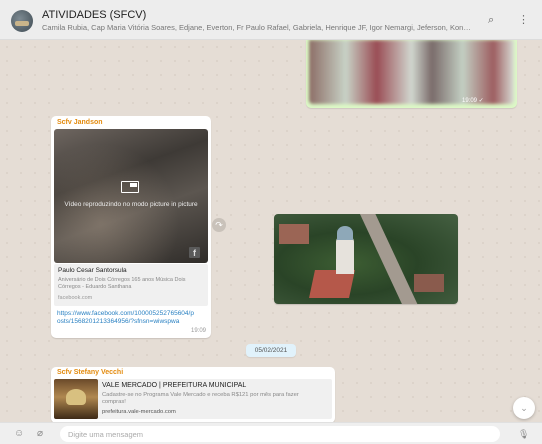  I want to click on attach-icon: ⌀, so click(40, 434).